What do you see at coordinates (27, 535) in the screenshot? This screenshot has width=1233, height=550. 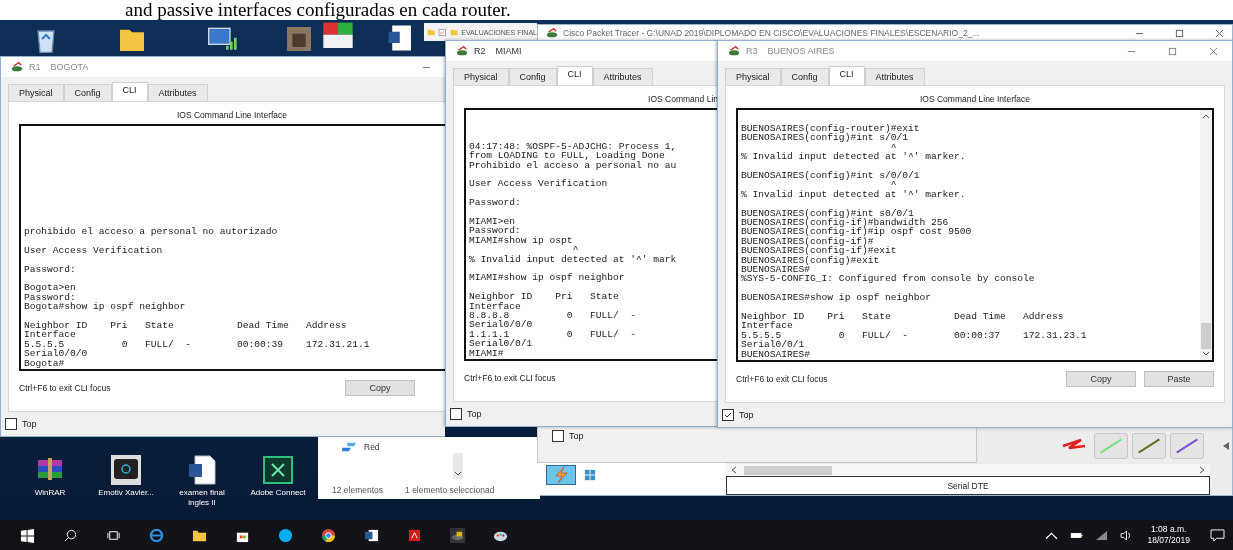 I see `windows-start-icon` at bounding box center [27, 535].